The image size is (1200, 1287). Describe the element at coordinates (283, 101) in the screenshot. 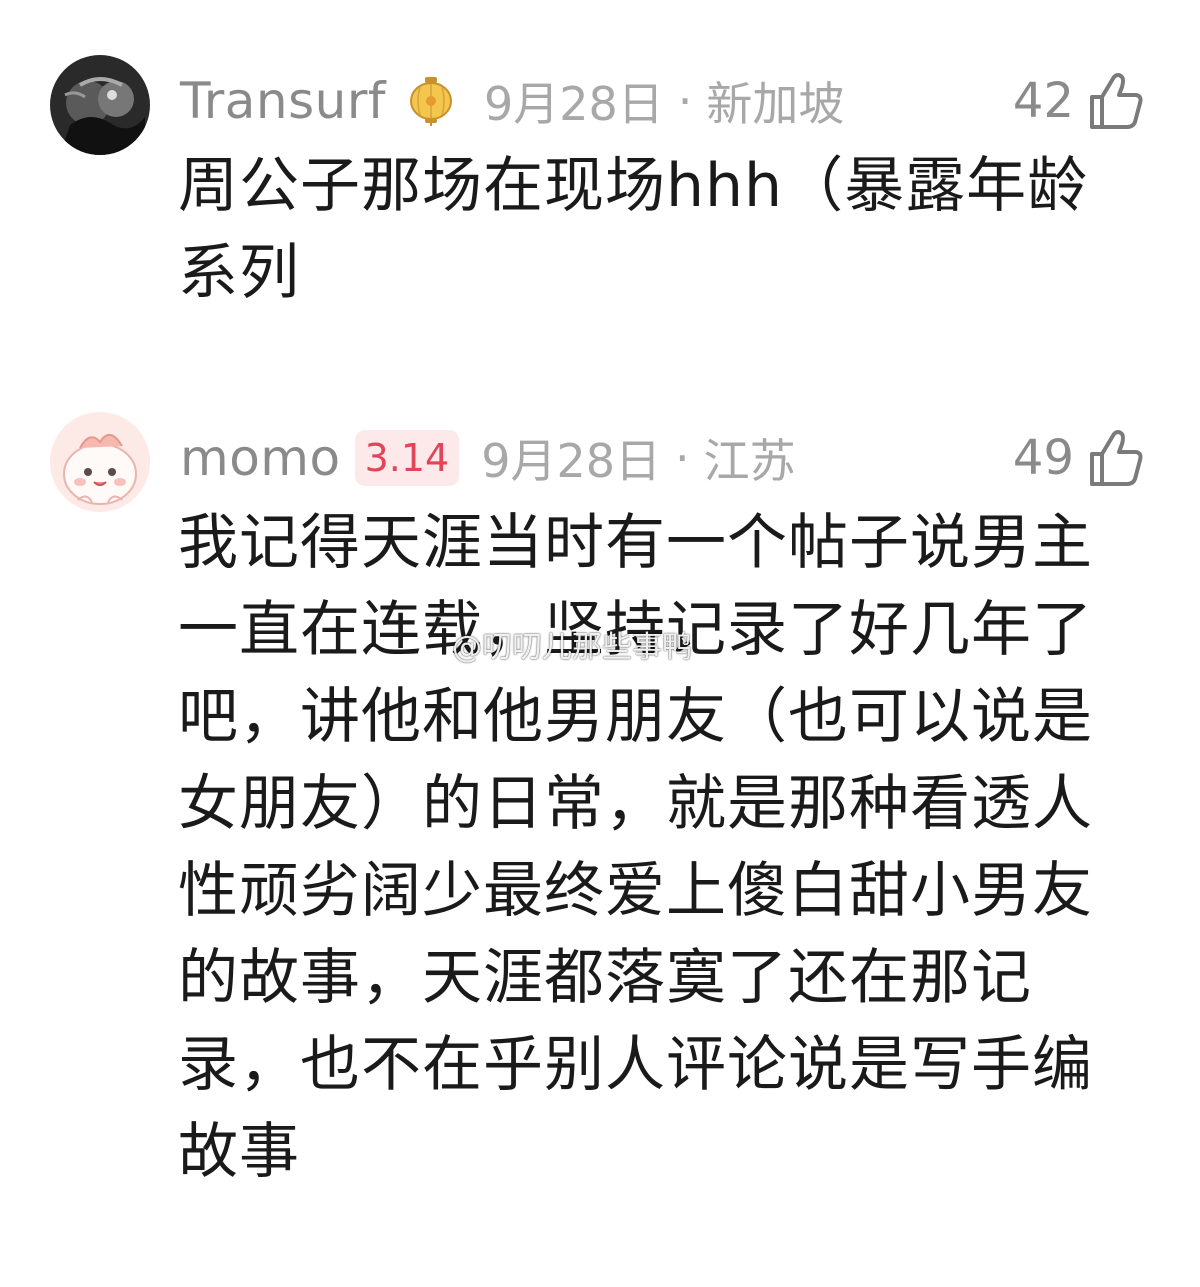

I see `username: Transurf` at that location.